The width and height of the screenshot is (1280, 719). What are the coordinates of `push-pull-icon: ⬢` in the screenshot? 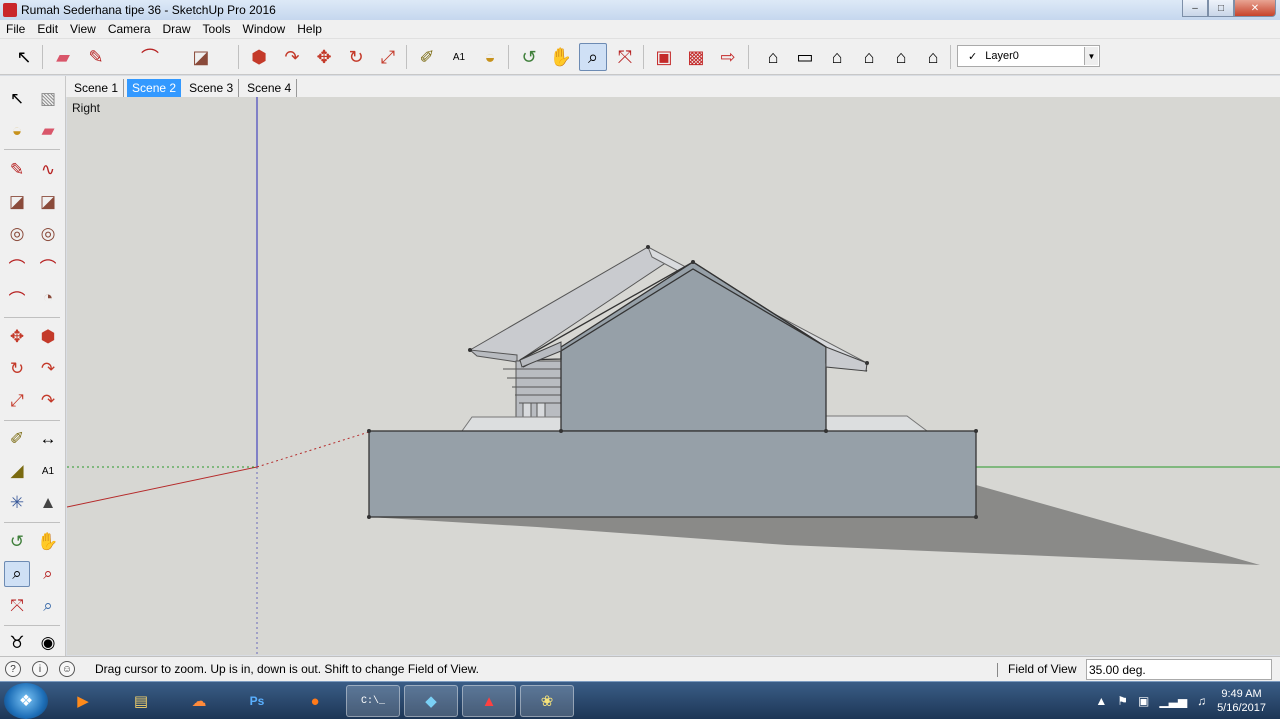 It's located at (48, 337).